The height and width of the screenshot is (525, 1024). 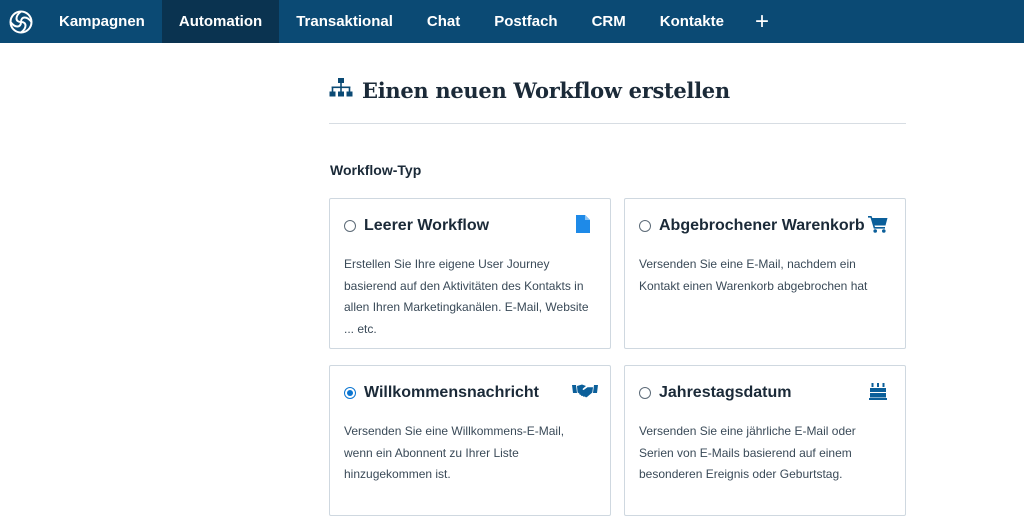 What do you see at coordinates (692, 21) in the screenshot?
I see `nav-item-kontakte: Kontakte` at bounding box center [692, 21].